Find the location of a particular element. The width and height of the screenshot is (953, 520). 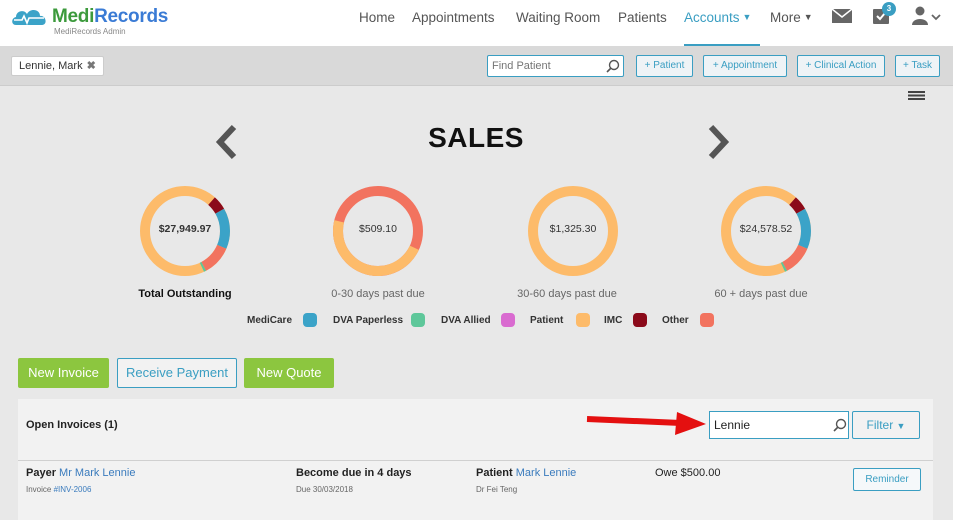

previous-arrow-icon is located at coordinates (226, 142).